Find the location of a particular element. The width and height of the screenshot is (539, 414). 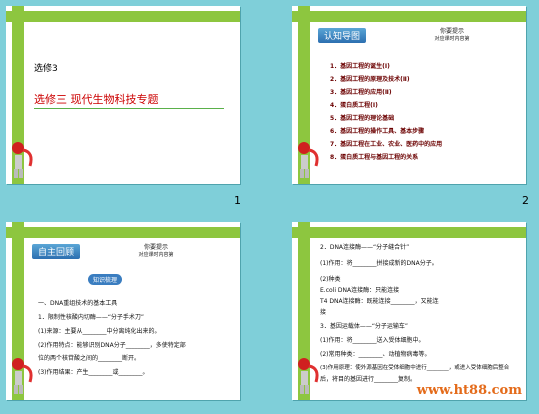

list-item: 6．基因工程的操作工具、基本步骤 is located at coordinates (377, 131).